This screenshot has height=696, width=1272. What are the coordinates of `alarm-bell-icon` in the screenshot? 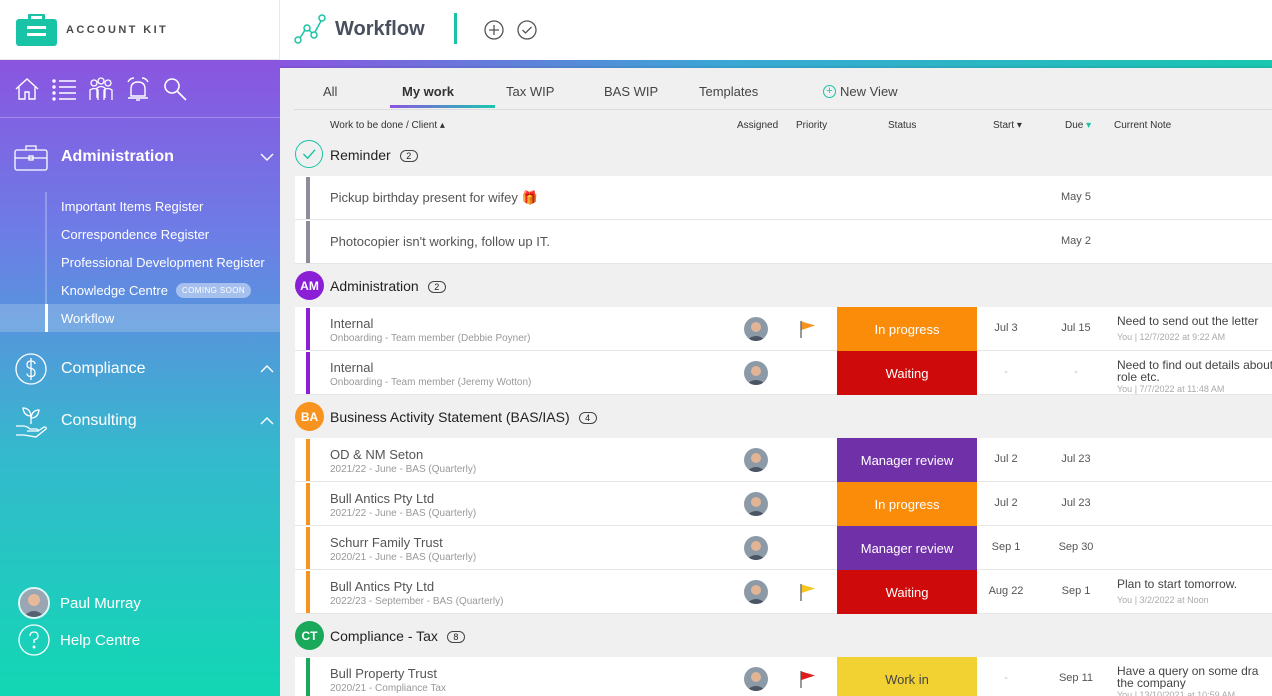 It's located at (138, 89).